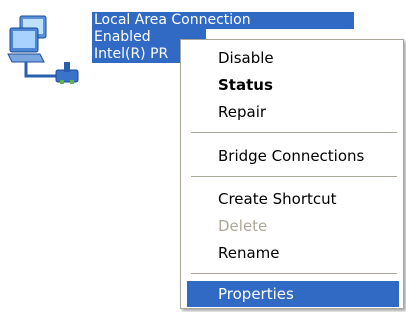 Image resolution: width=406 pixels, height=312 pixels. I want to click on network-connection-icon, so click(43, 49).